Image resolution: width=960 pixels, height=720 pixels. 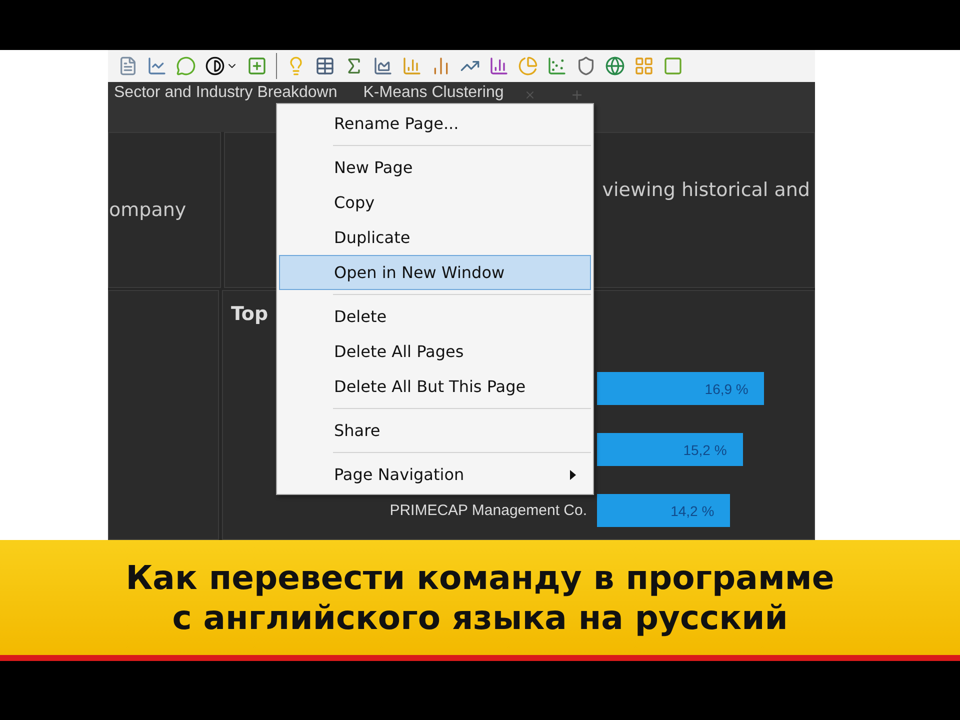 What do you see at coordinates (435, 167) in the screenshot?
I see `menu-item: New Page` at bounding box center [435, 167].